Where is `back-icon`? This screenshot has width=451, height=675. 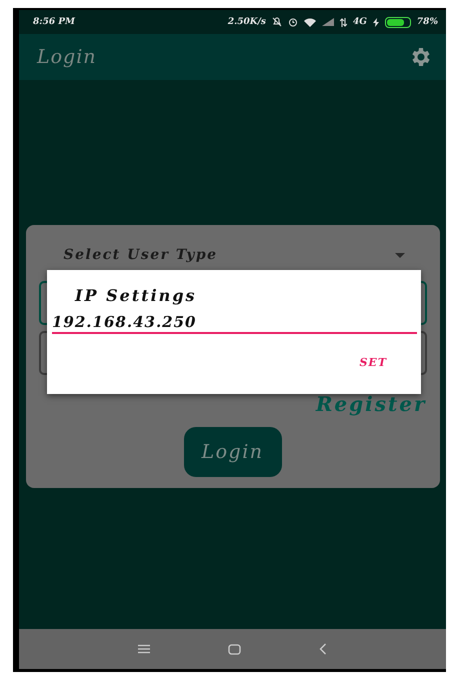
back-icon is located at coordinates (323, 649).